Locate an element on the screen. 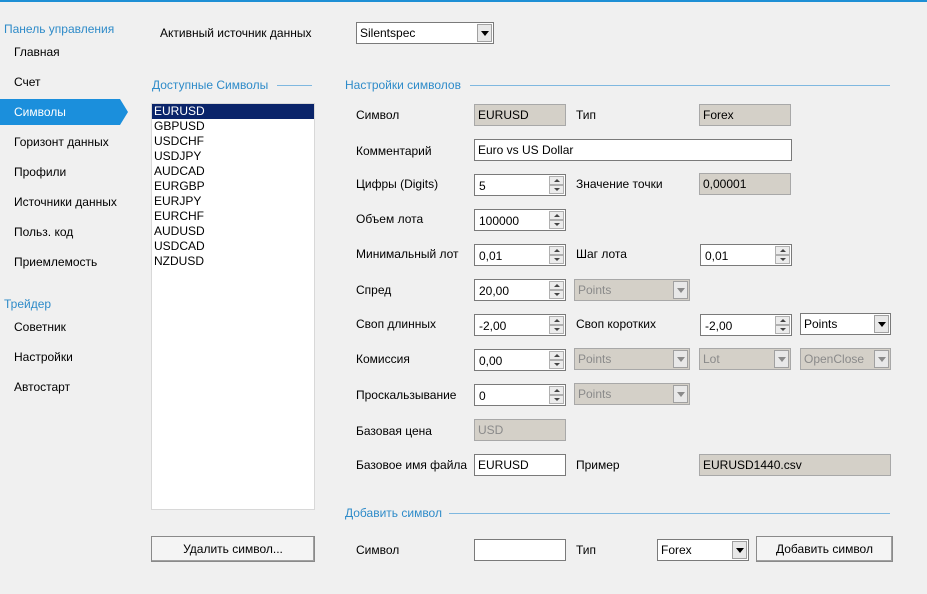 The height and width of the screenshot is (594, 927). swap-long-value: -2,00 is located at coordinates (493, 326).